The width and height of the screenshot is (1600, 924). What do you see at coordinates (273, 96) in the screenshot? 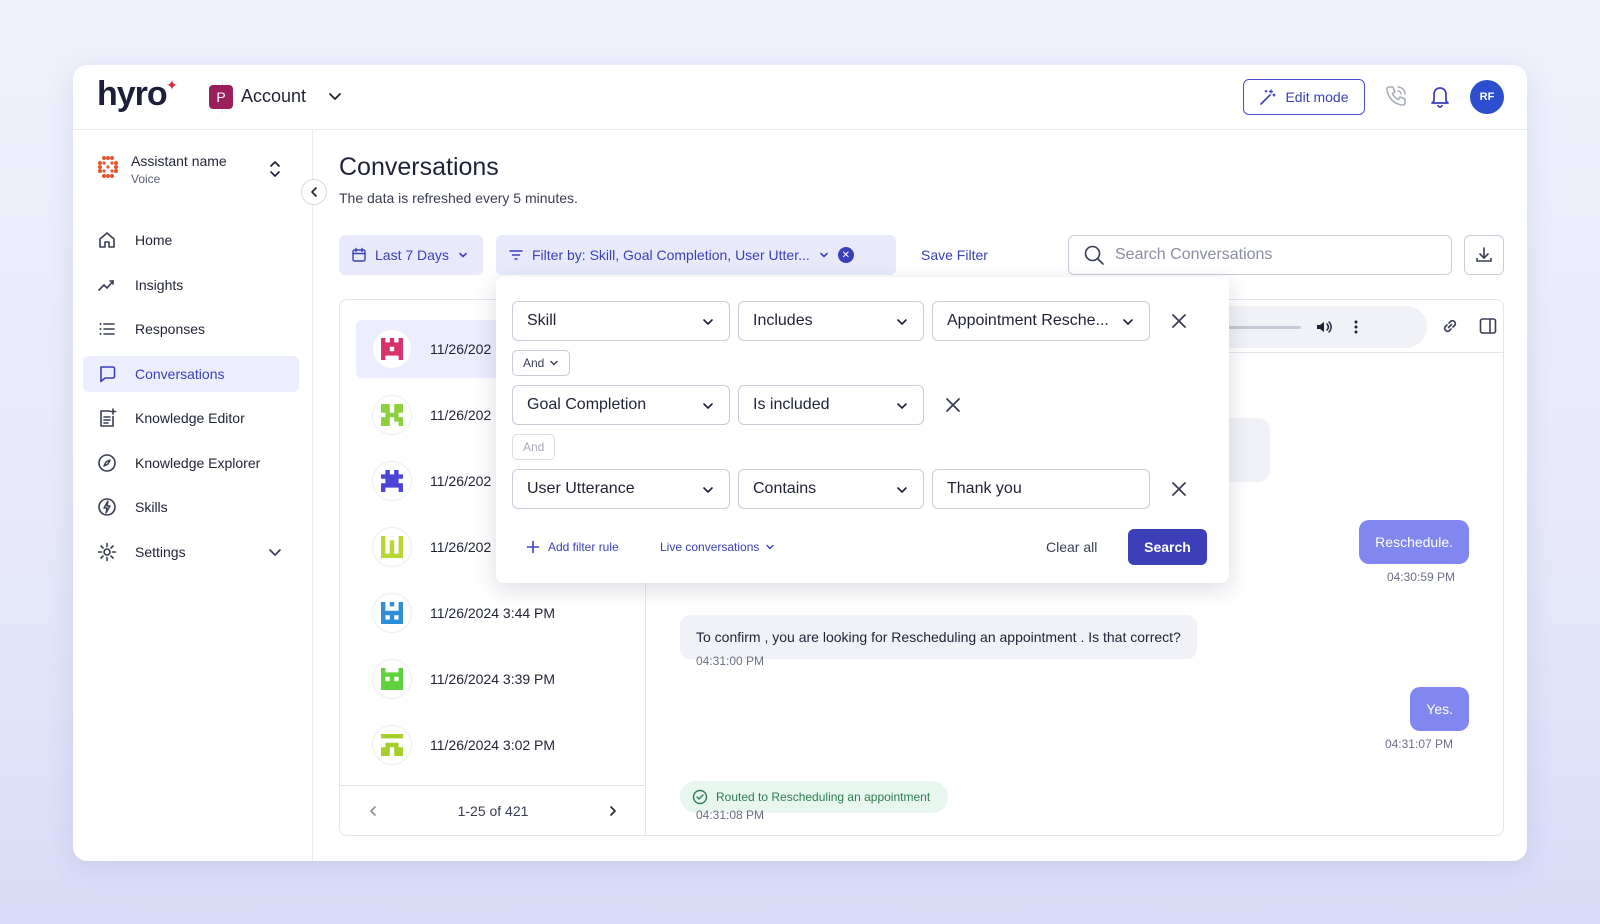
I see `account-name: Account` at bounding box center [273, 96].